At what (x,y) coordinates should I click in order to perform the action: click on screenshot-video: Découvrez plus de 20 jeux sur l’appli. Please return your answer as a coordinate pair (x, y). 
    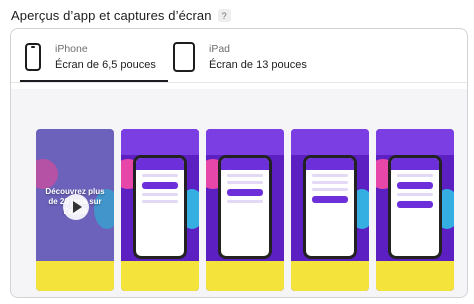
    Looking at the image, I should click on (75, 210).